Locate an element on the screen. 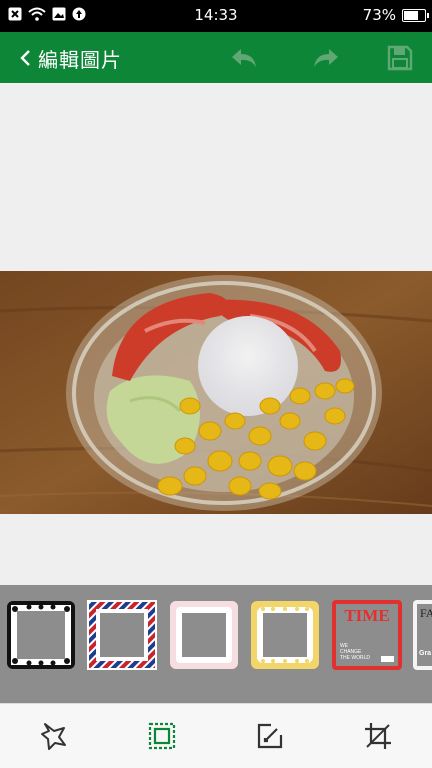 The image size is (432, 768). fashion-frame: FA Gra is located at coordinates (422, 635).